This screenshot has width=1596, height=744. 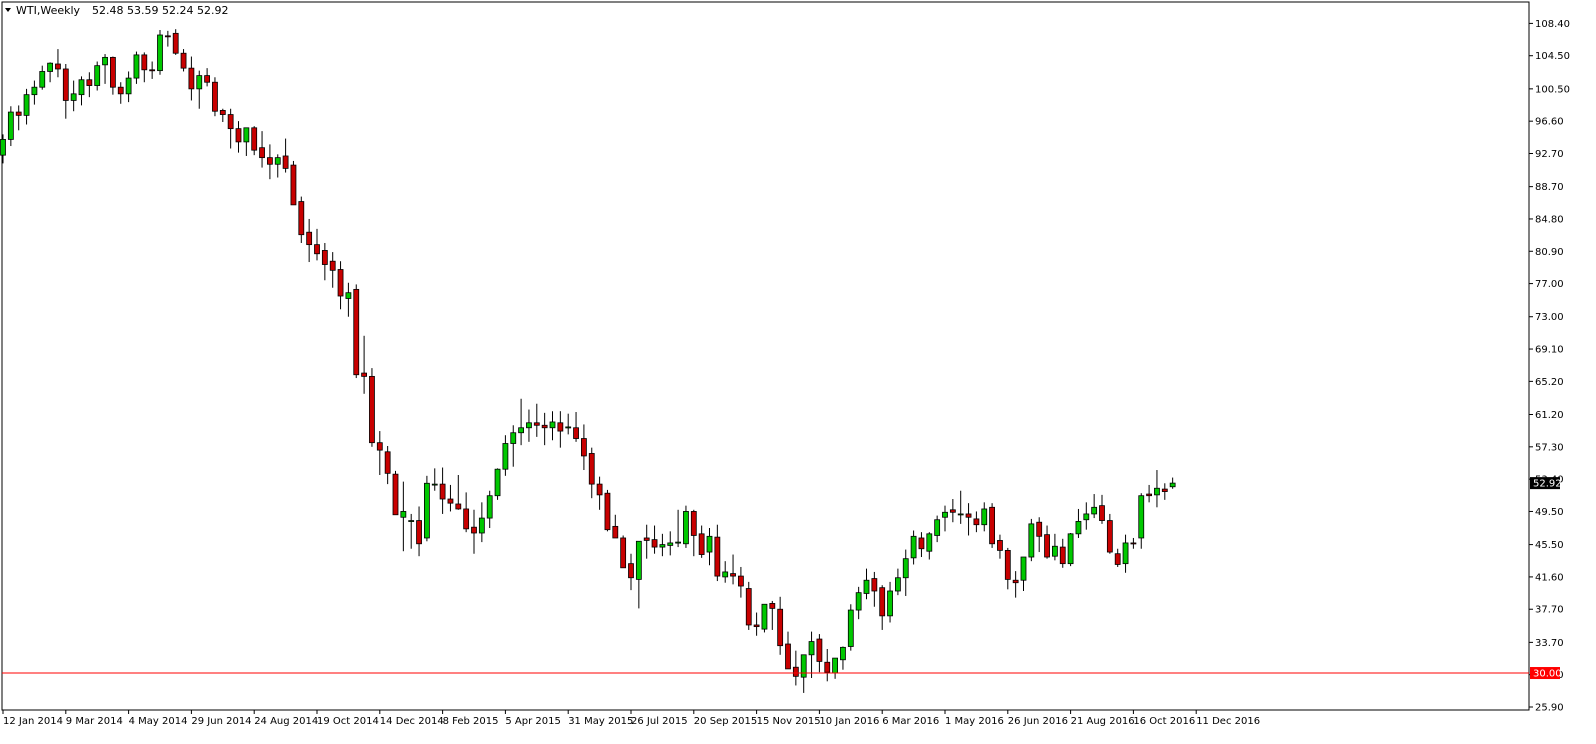 What do you see at coordinates (1038, 721) in the screenshot?
I see `x-tick-label: 26 Jun 2016` at bounding box center [1038, 721].